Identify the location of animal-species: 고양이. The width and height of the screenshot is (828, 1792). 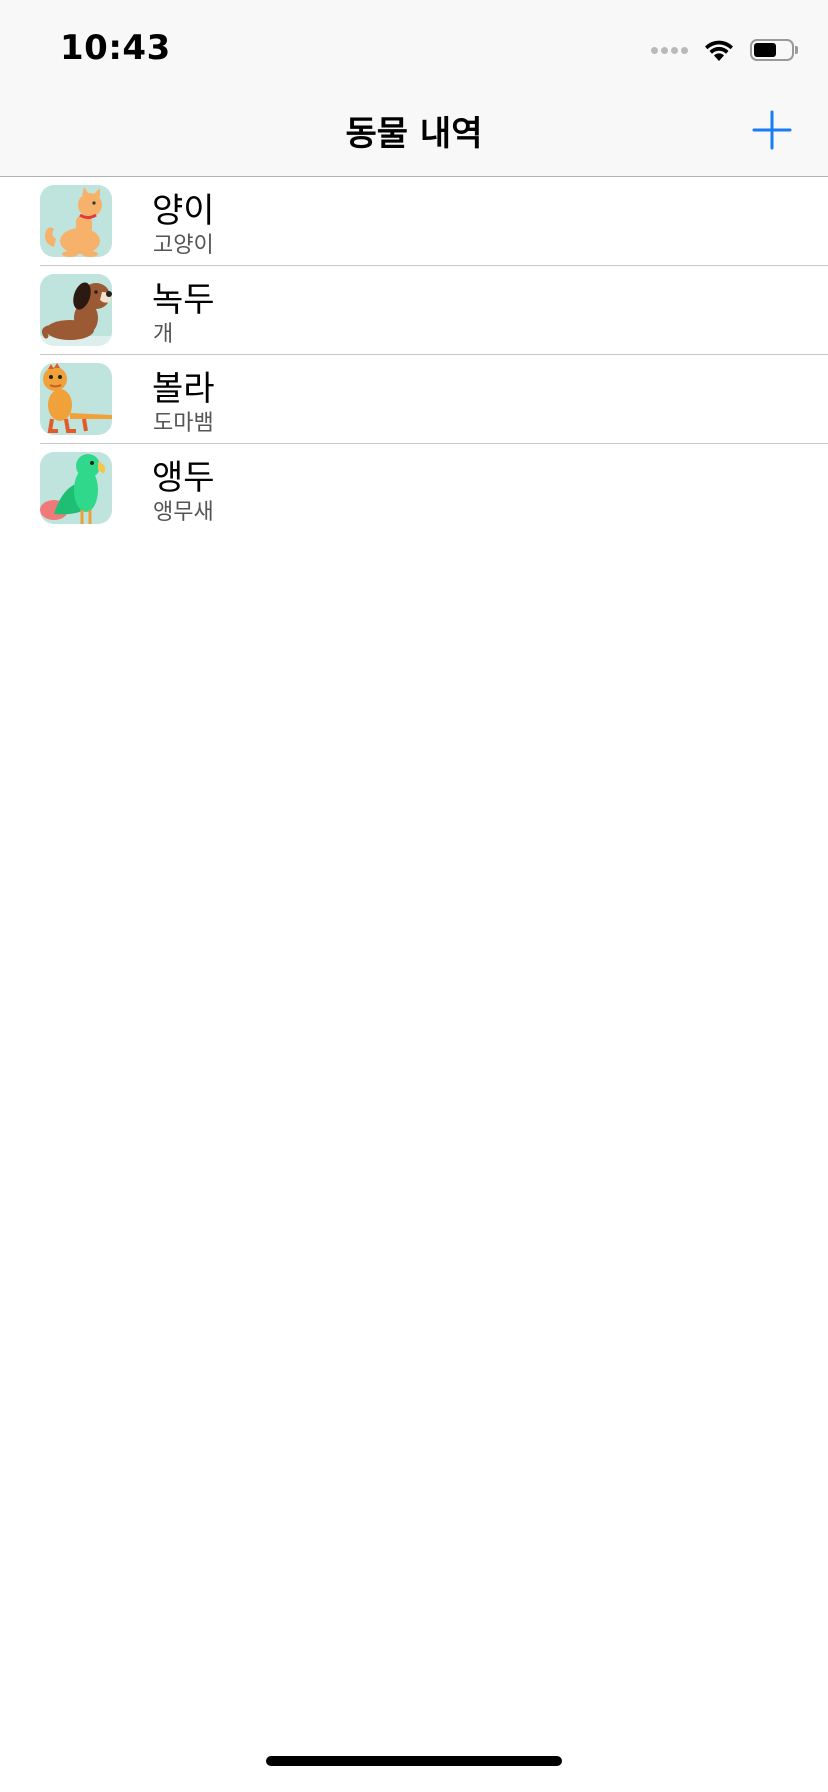
(183, 245).